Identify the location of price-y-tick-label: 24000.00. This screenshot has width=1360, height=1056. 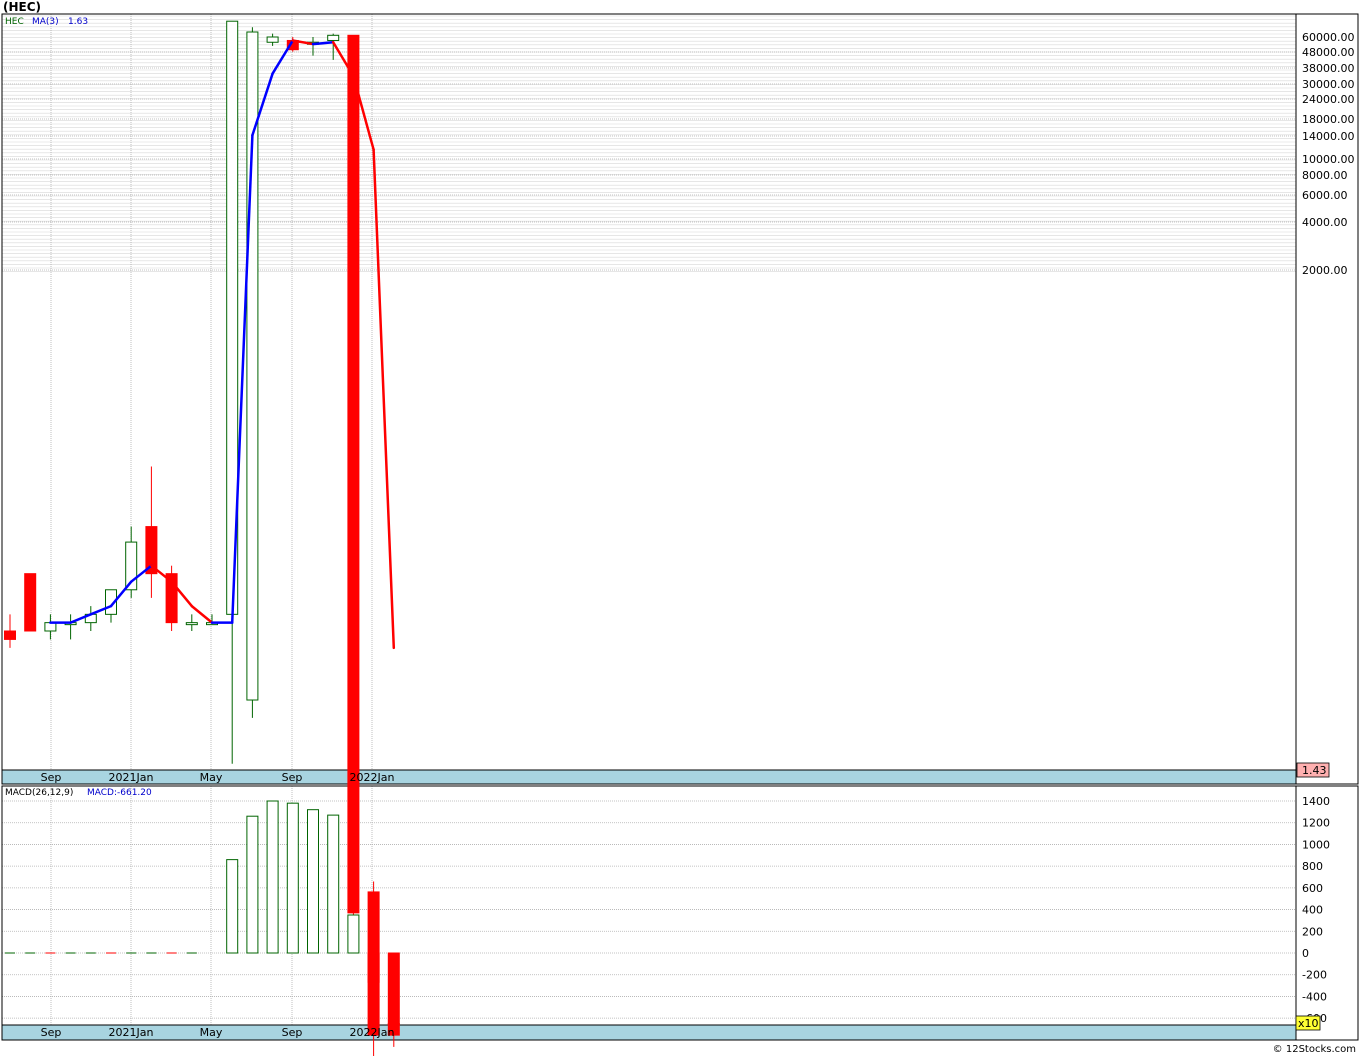
(1328, 99).